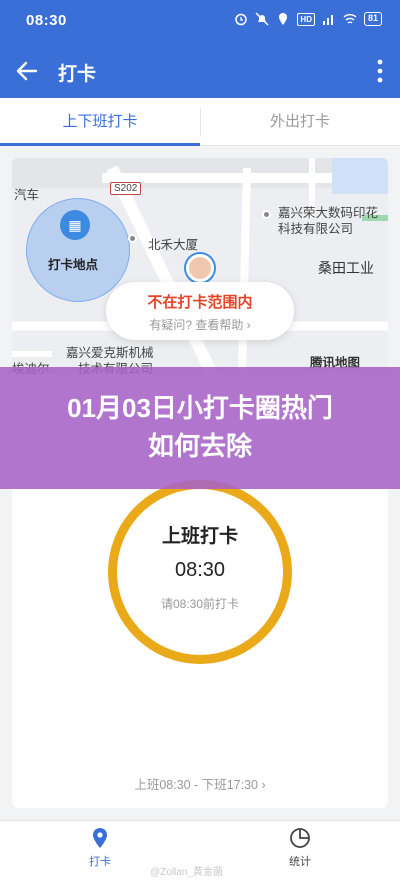 Image resolution: width=400 pixels, height=880 pixels. Describe the element at coordinates (173, 245) in the screenshot. I see `map-label-beihe: 北禾大厦` at that location.